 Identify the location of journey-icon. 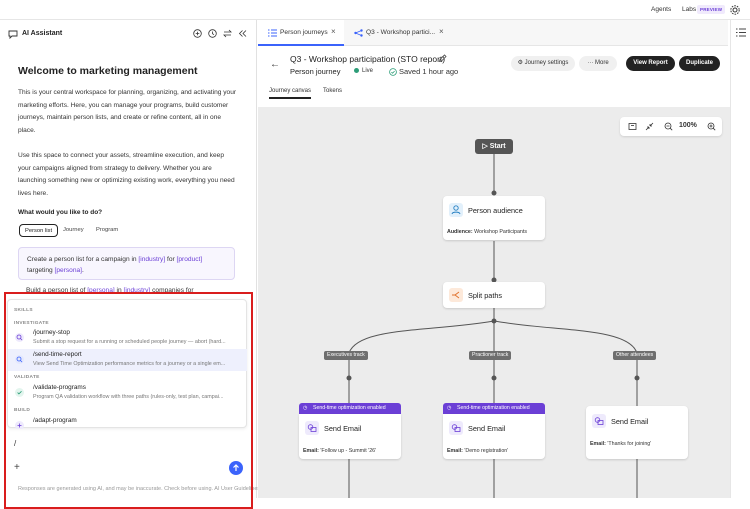
(358, 33).